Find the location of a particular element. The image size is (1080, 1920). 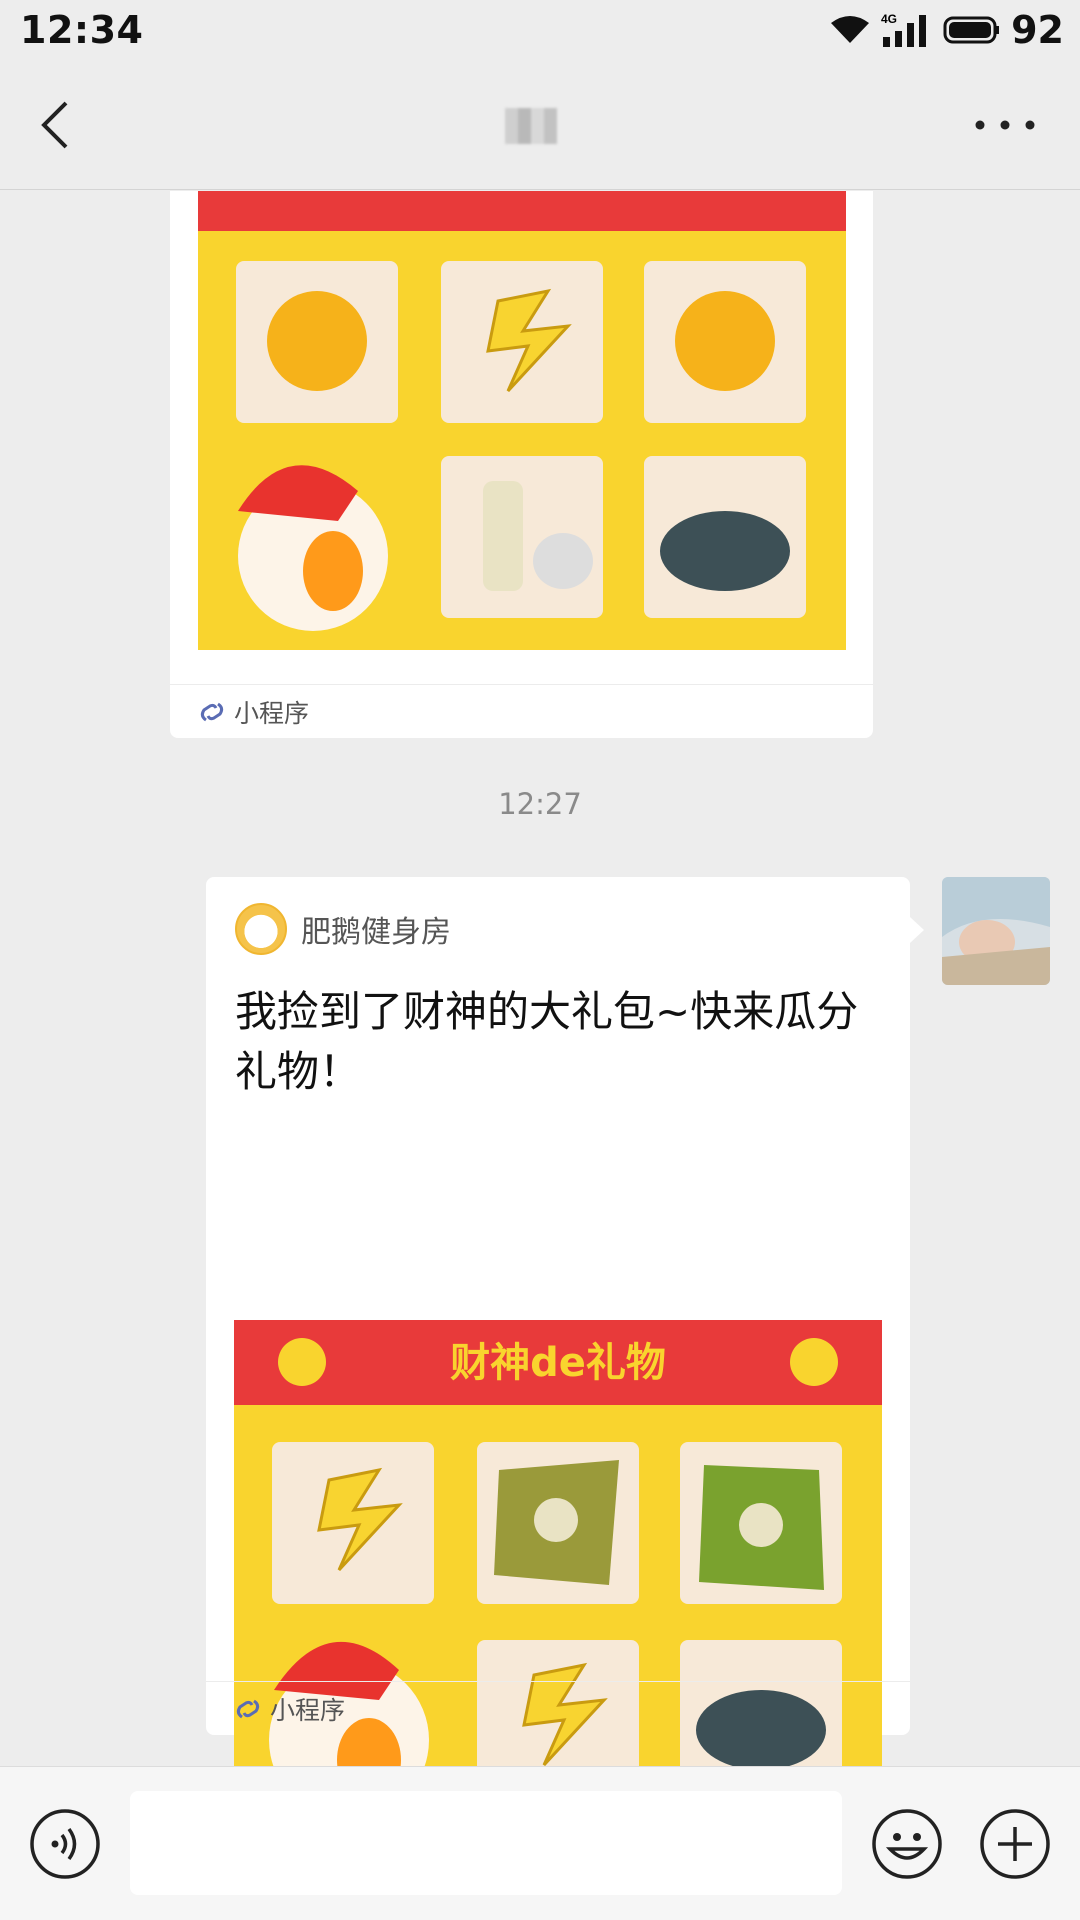

source-name: 肥鹅健身房 is located at coordinates (376, 932).